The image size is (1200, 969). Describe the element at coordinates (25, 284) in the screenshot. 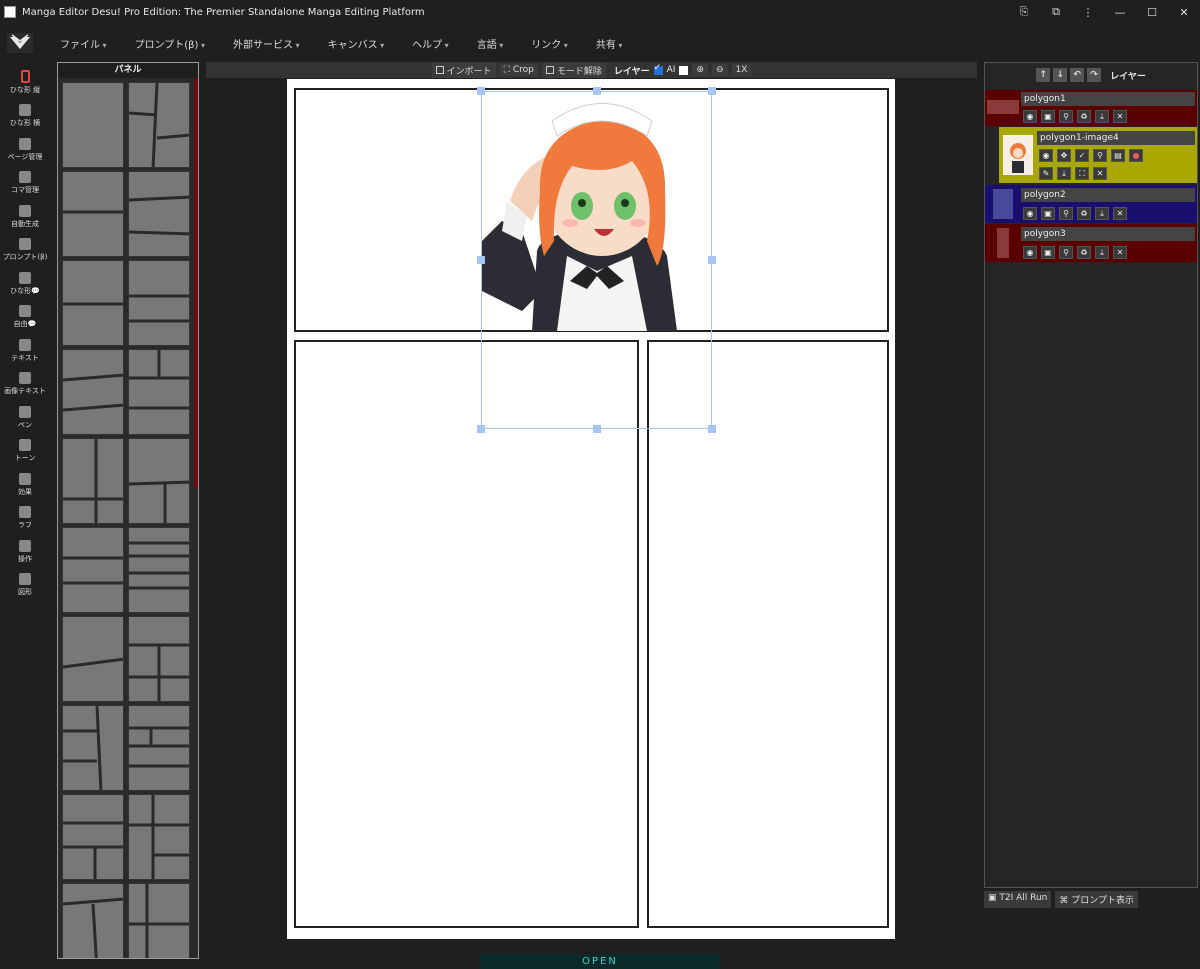

I see `tool-6: ひな形💬` at that location.